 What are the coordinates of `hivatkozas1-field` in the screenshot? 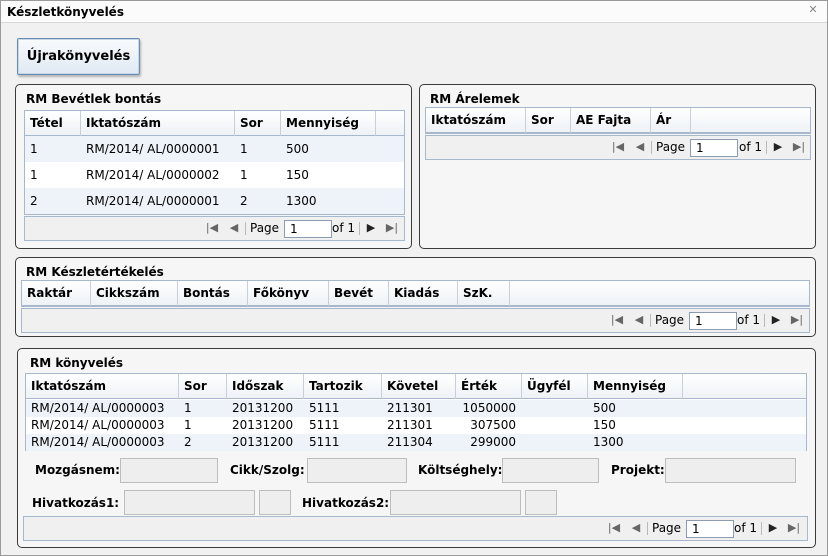 It's located at (189, 502).